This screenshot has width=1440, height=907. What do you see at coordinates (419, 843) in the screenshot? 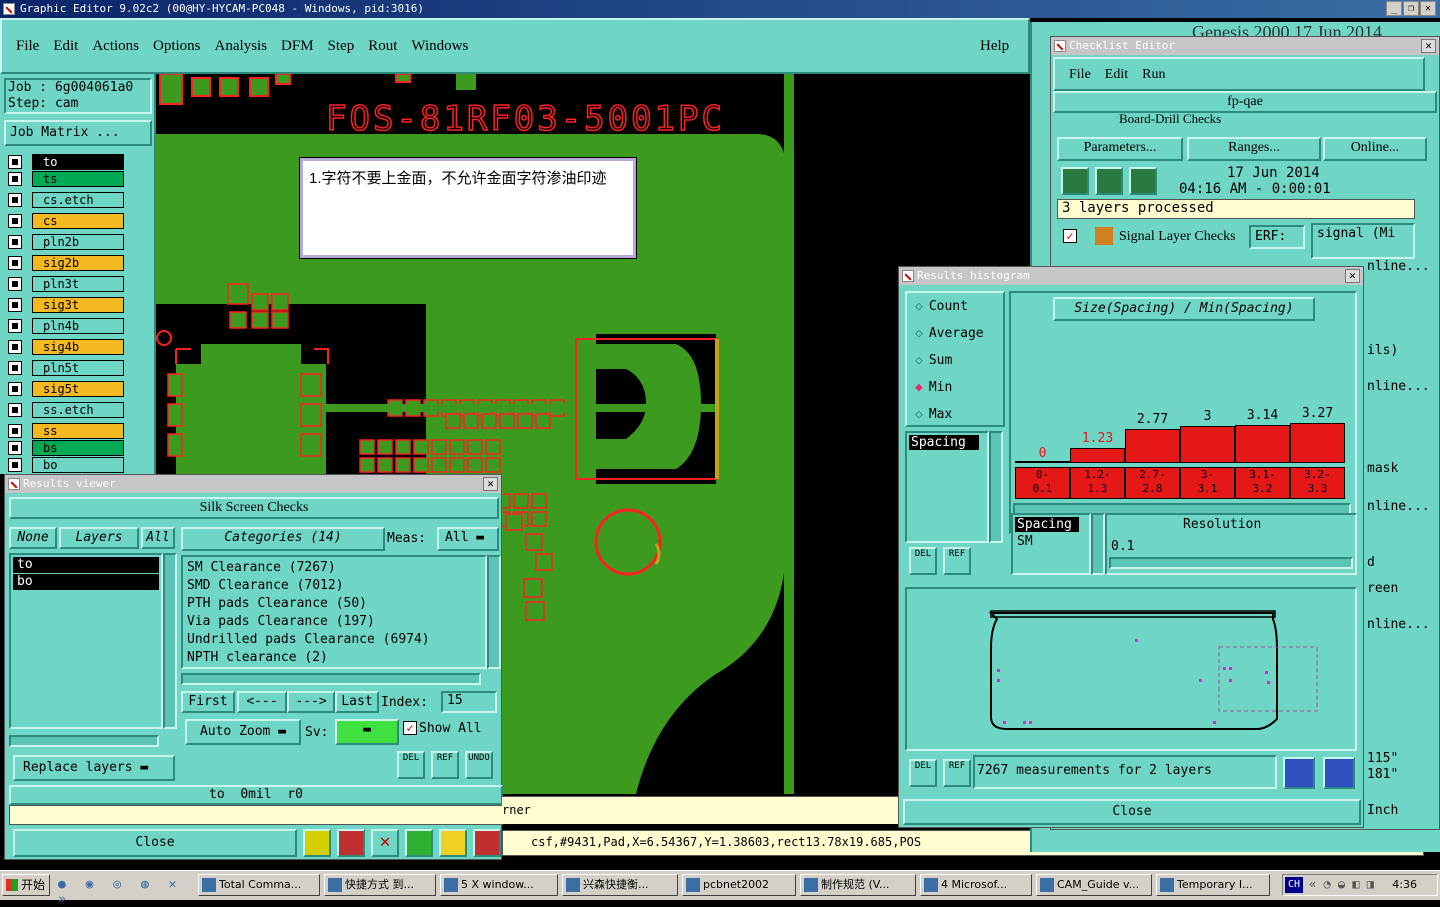
I see `green-book-icon` at bounding box center [419, 843].